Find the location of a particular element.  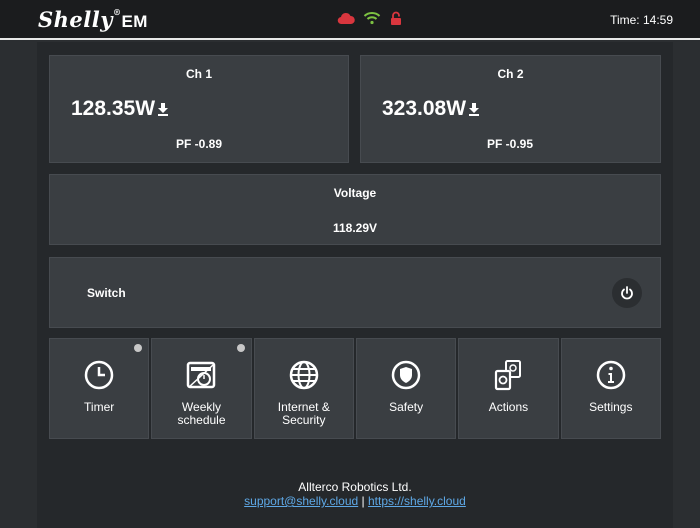

actions-tile: Actions is located at coordinates (508, 388).